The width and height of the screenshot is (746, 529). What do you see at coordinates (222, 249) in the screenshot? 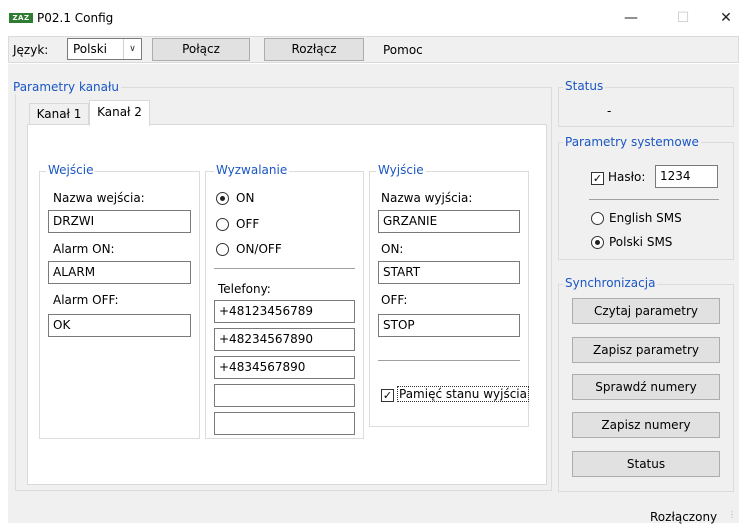
I see `trigger-onoff-radio` at bounding box center [222, 249].